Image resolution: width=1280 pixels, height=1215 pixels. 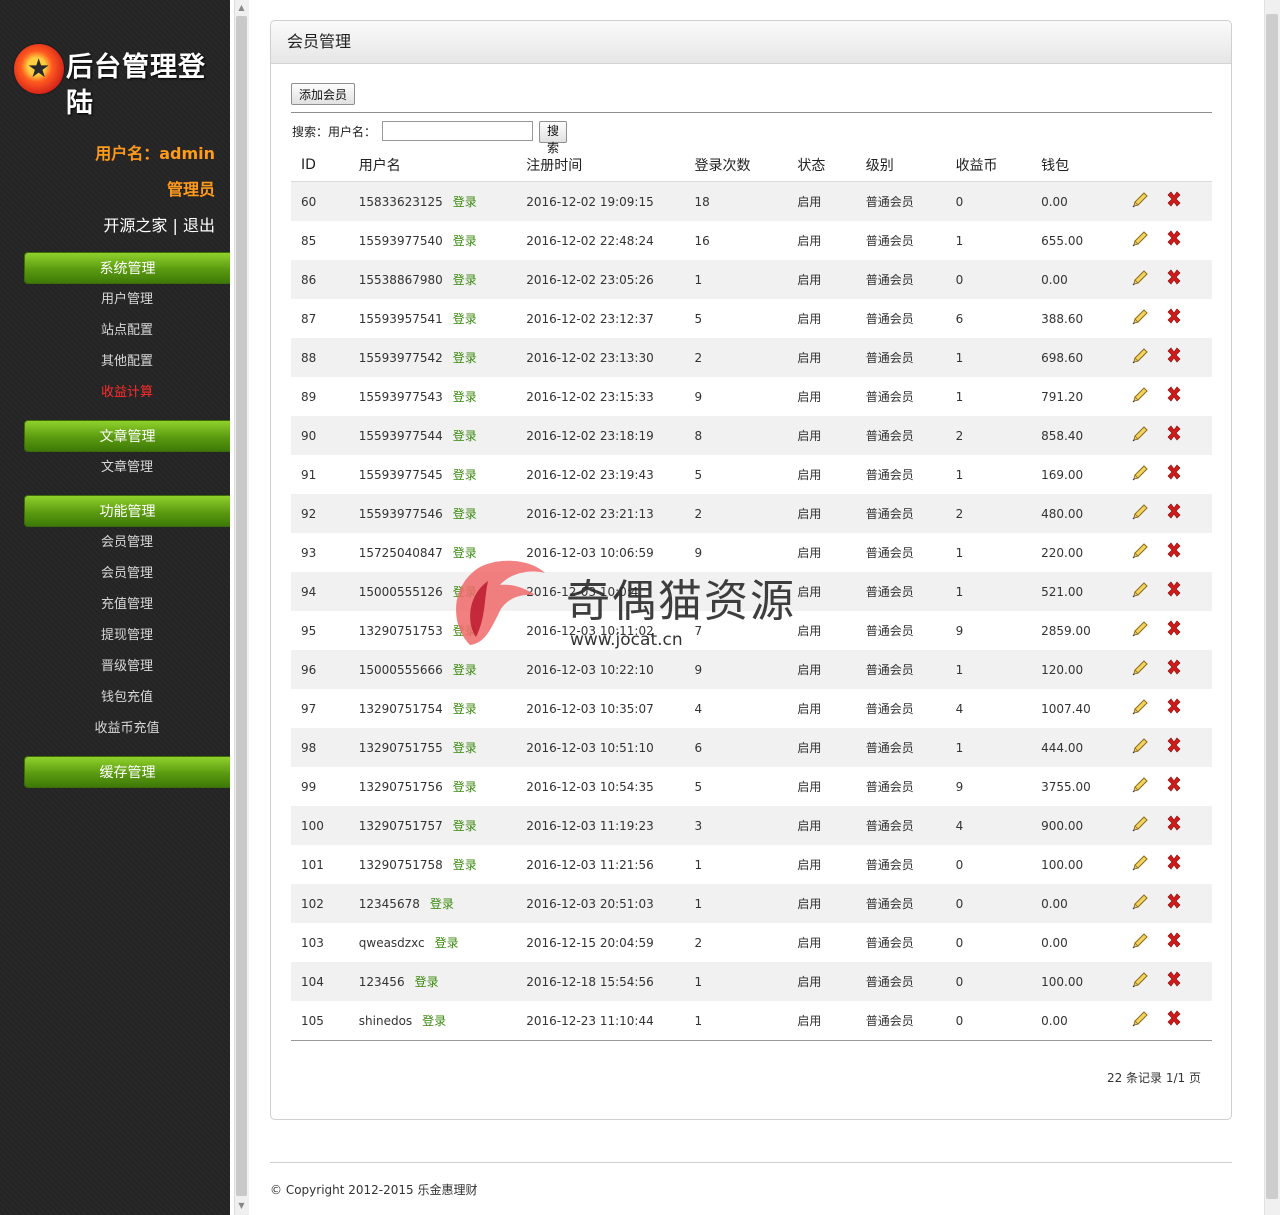 I want to click on sidebar-item: 提现管理, so click(x=127, y=635).